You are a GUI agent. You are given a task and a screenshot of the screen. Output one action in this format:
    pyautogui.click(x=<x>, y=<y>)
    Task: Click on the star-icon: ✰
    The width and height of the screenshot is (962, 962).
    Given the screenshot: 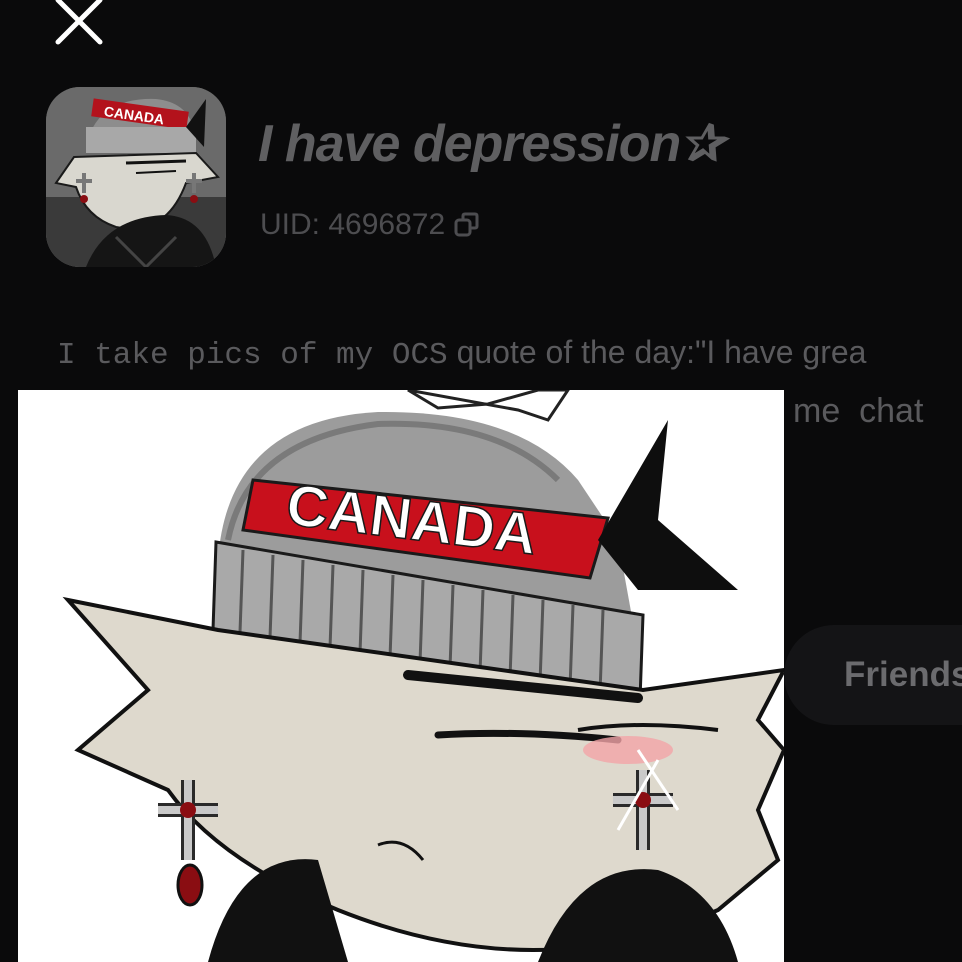 What is the action you would take?
    pyautogui.click(x=702, y=144)
    